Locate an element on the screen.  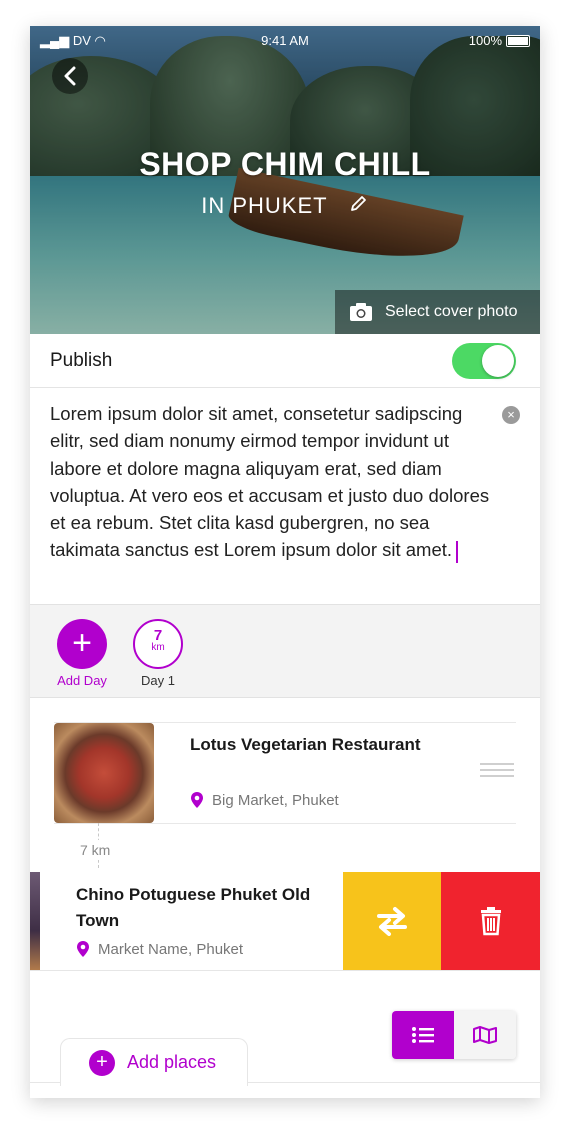
swap-place-button is located at coordinates (392, 921).